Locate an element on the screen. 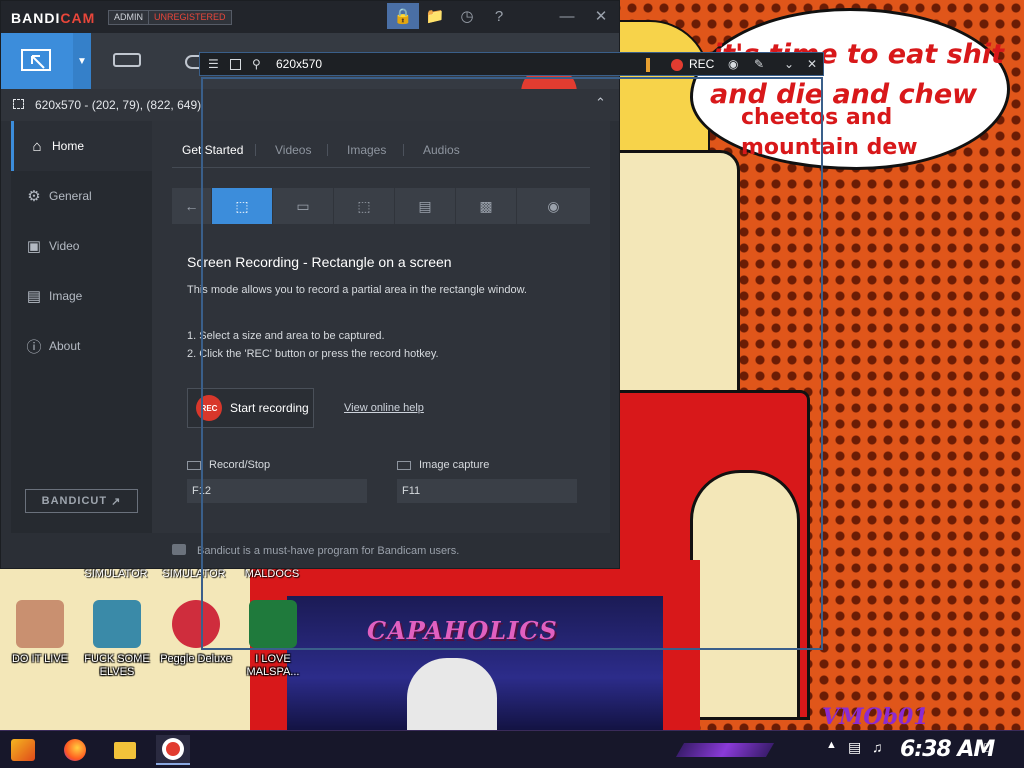 The image size is (1024, 768). pause-indicator-icon is located at coordinates (648, 65).